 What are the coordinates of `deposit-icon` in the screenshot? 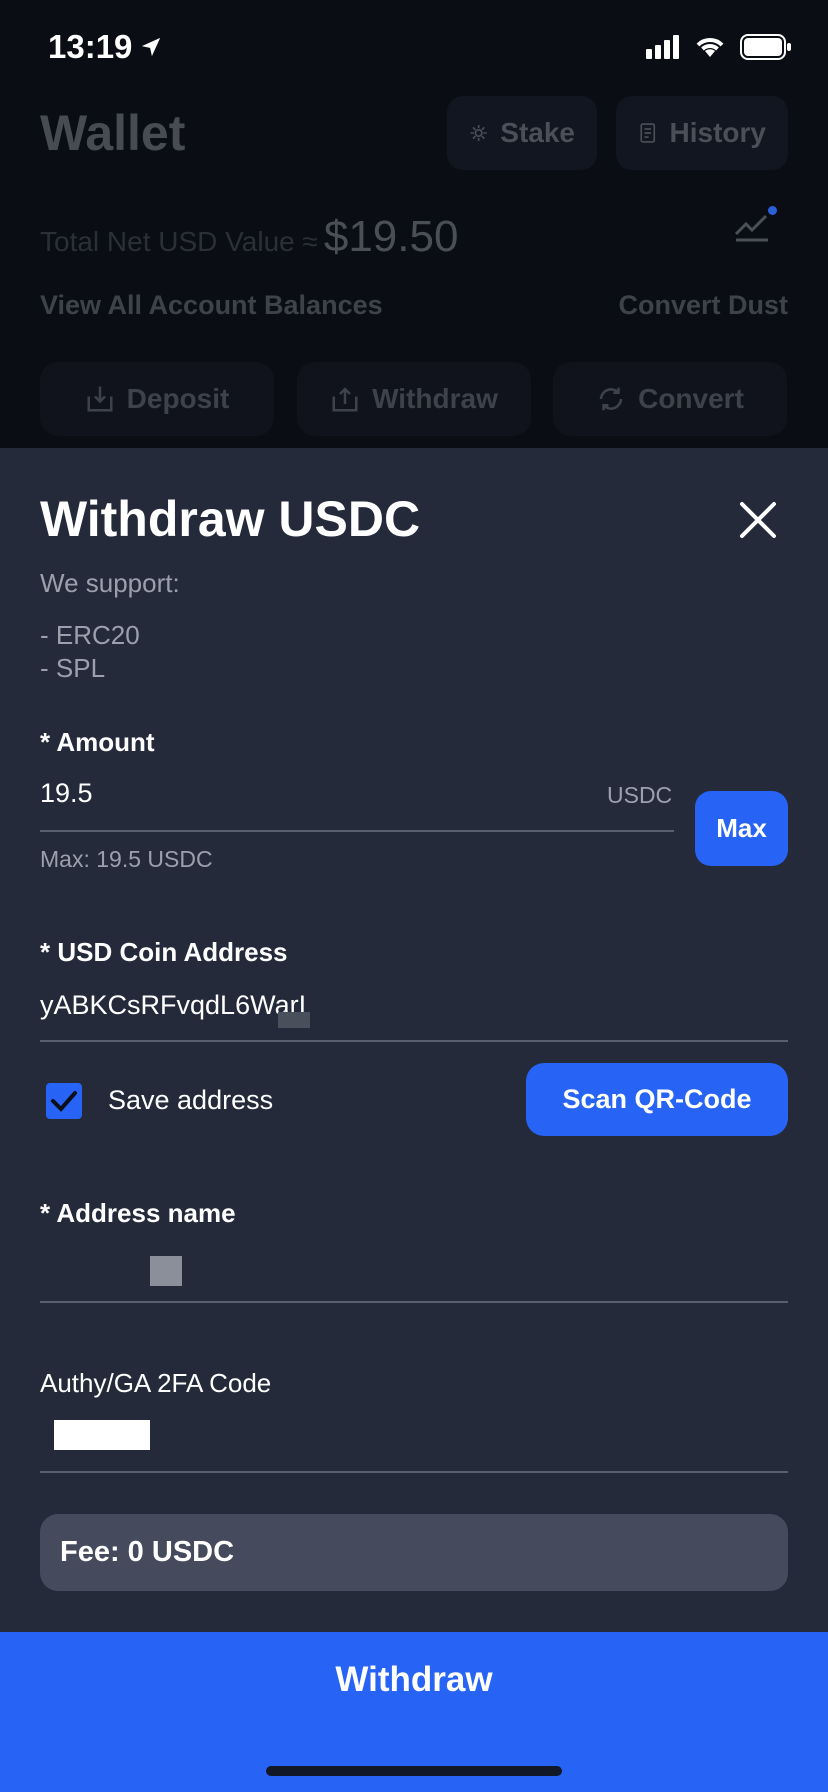 It's located at (100, 399).